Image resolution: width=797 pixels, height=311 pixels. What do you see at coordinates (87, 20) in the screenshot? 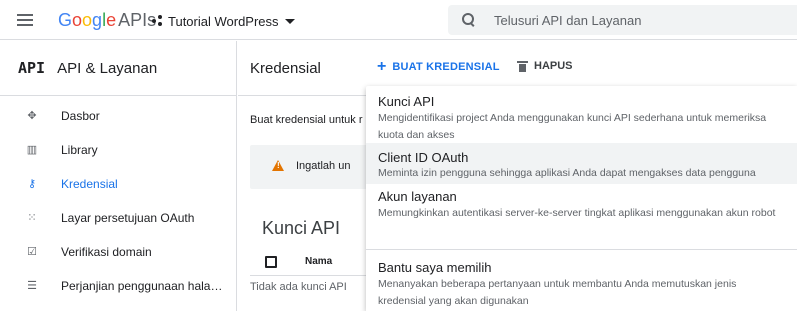
I see `brand-google: Google` at bounding box center [87, 20].